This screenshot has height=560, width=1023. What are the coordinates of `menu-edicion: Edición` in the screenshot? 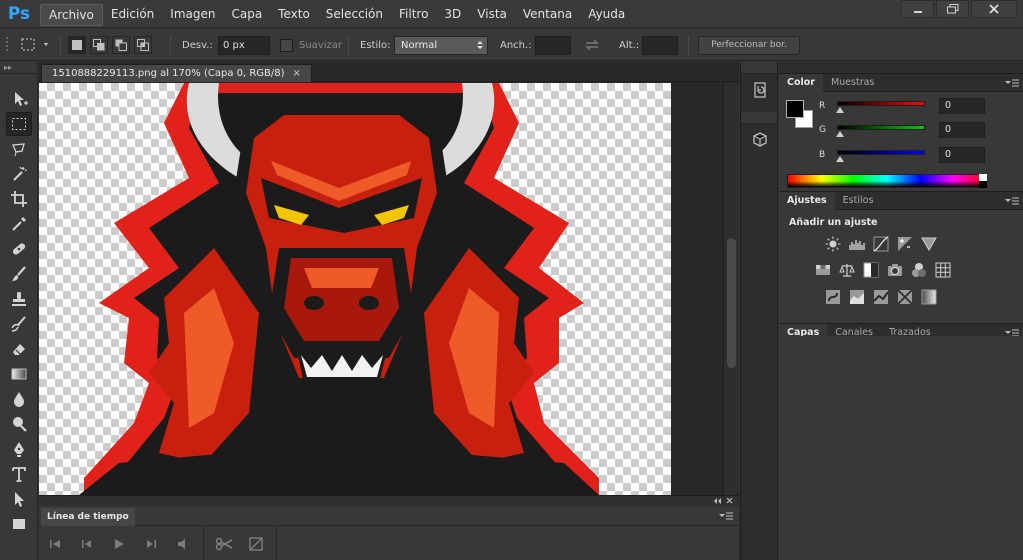 It's located at (132, 15).